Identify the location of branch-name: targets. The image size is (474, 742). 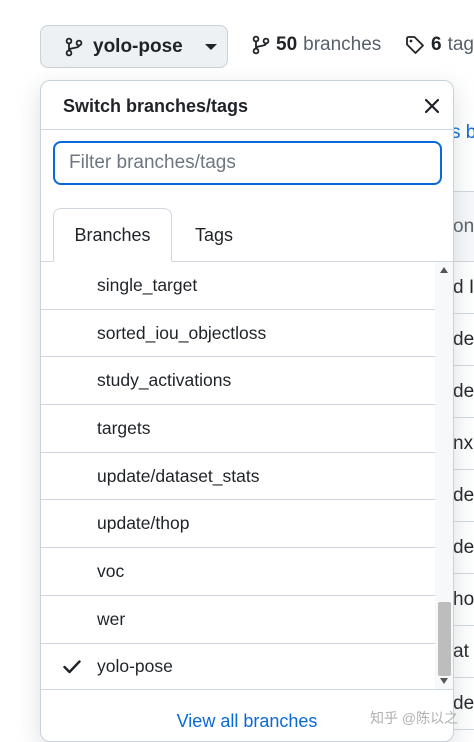
(124, 427).